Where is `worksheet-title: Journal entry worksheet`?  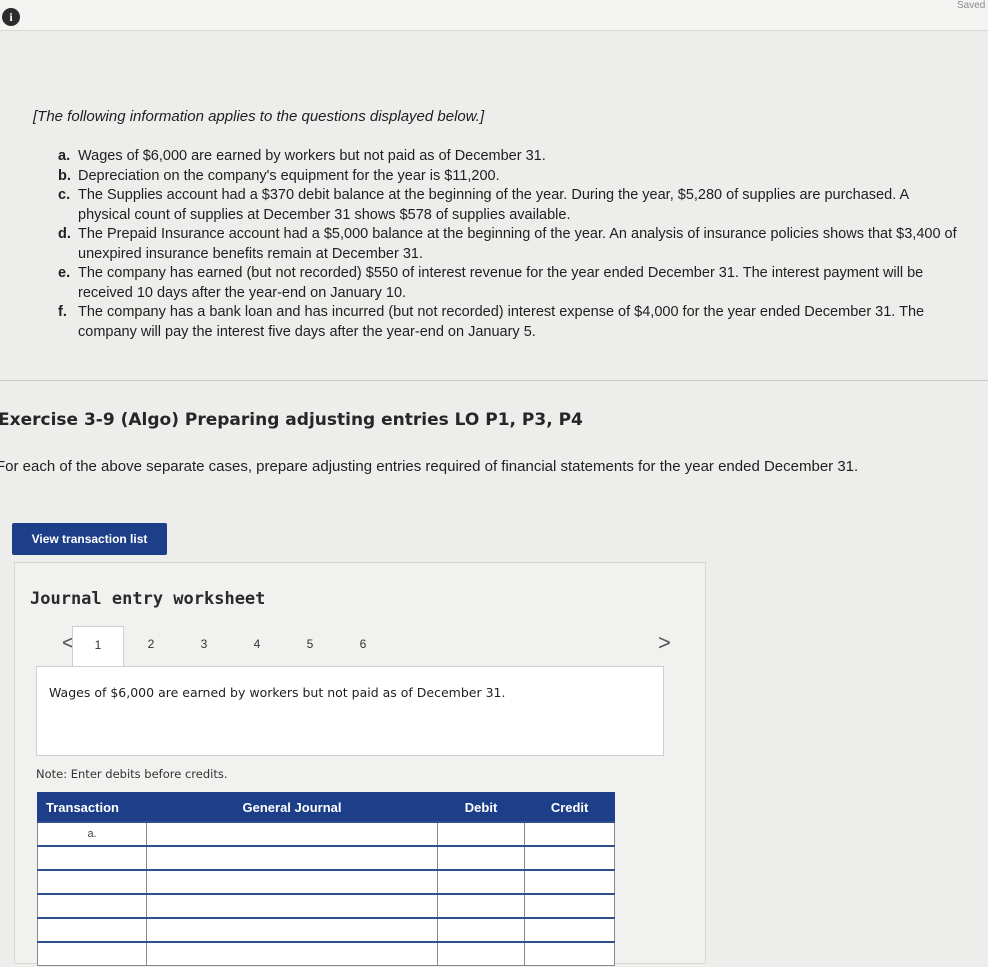
worksheet-title: Journal entry worksheet is located at coordinates (148, 599).